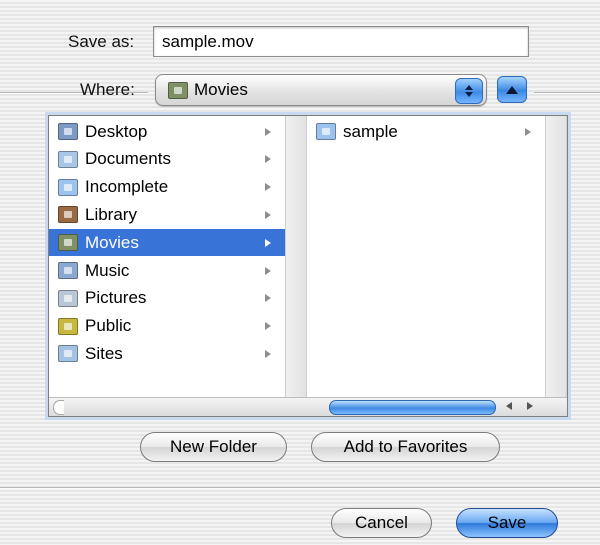  I want to click on list-item-label: Documents, so click(128, 159).